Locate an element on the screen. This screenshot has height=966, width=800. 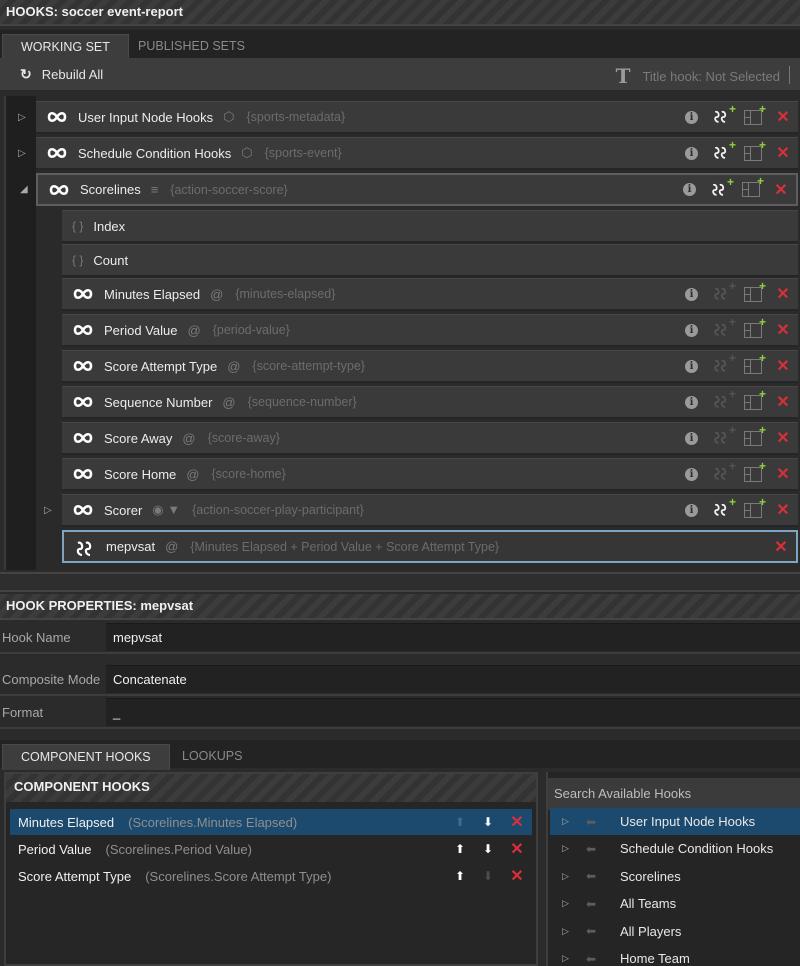
available-hook-item: ▷ ⬅ All Teams is located at coordinates (675, 903).